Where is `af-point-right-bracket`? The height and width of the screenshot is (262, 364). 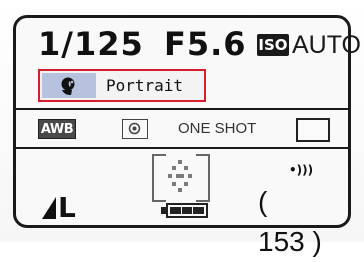
af-point-right-bracket is located at coordinates (203, 178).